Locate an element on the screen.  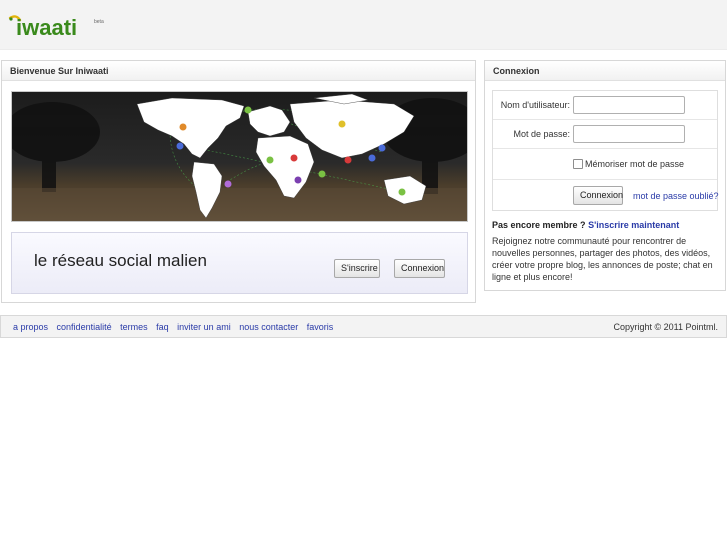
remember-row: Mémoriser mot de passe is located at coordinates (605, 164).